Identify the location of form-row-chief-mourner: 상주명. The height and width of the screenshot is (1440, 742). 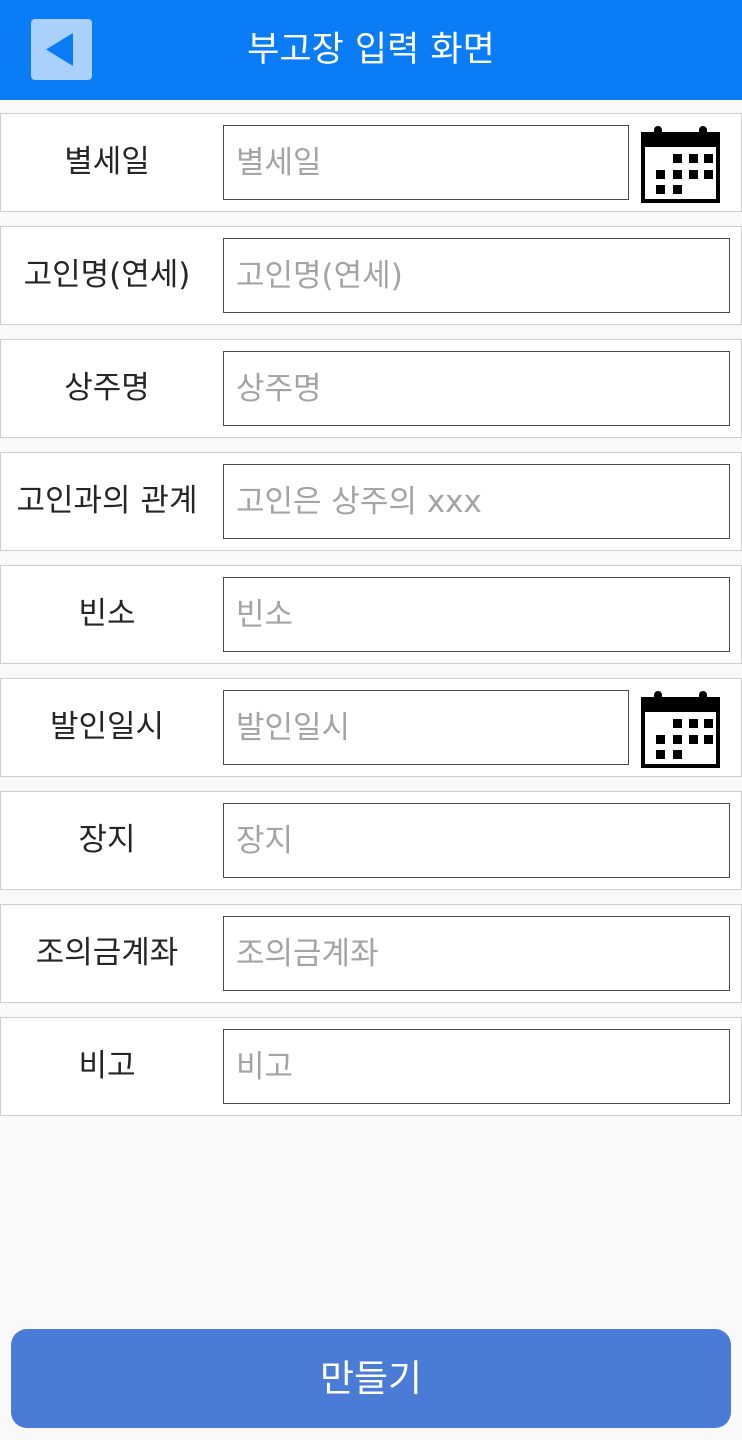
(371, 388).